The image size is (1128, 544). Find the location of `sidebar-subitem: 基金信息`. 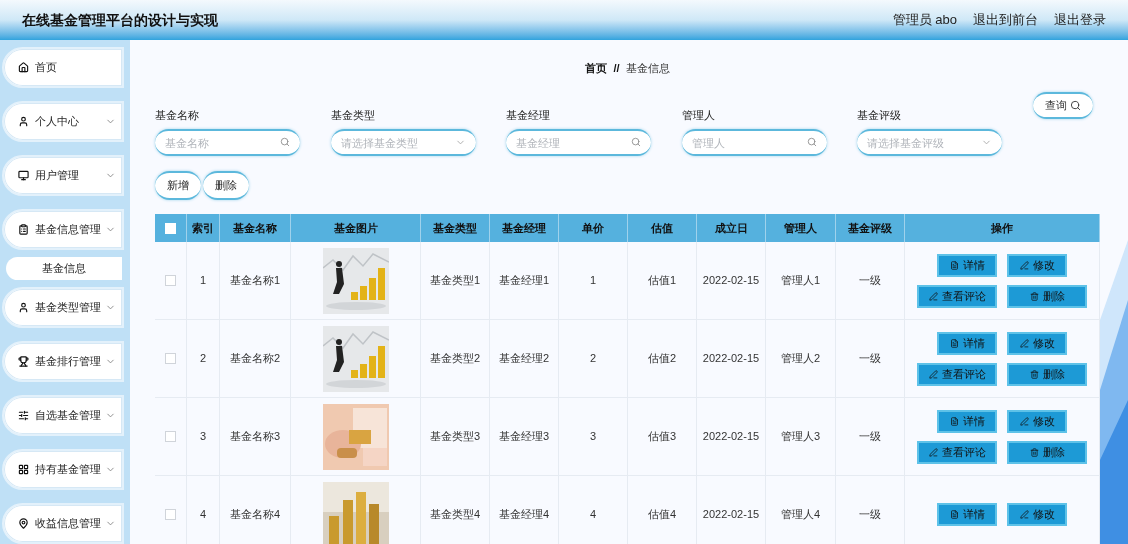

sidebar-subitem: 基金信息 is located at coordinates (64, 268).